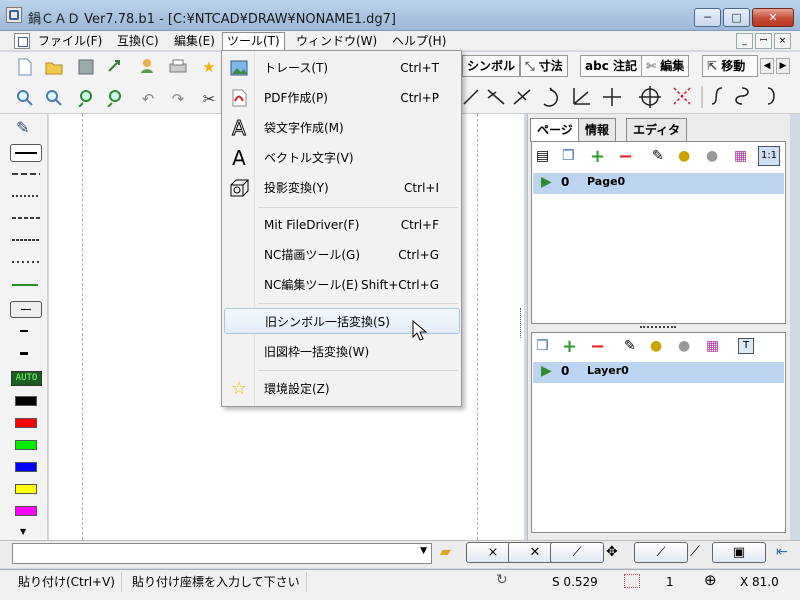  I want to click on mdi-minimize-button: _, so click(744, 41).